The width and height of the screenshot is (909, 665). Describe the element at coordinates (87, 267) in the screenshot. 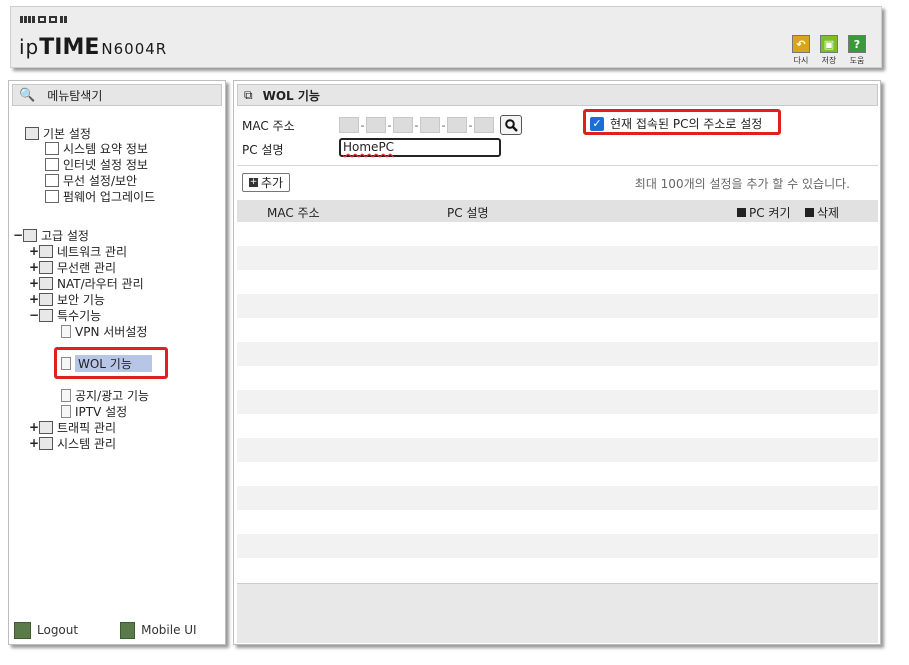

I see `tree-label: 무선랜 관리` at that location.